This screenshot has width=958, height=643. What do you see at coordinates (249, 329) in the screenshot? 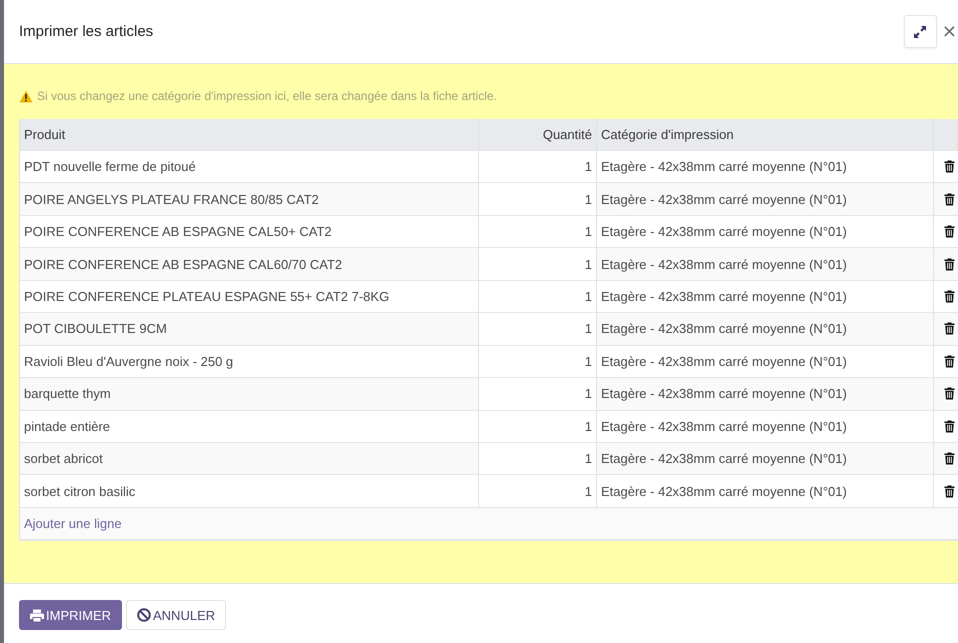
I see `product-name: POT CIBOULETTE 9CM` at bounding box center [249, 329].